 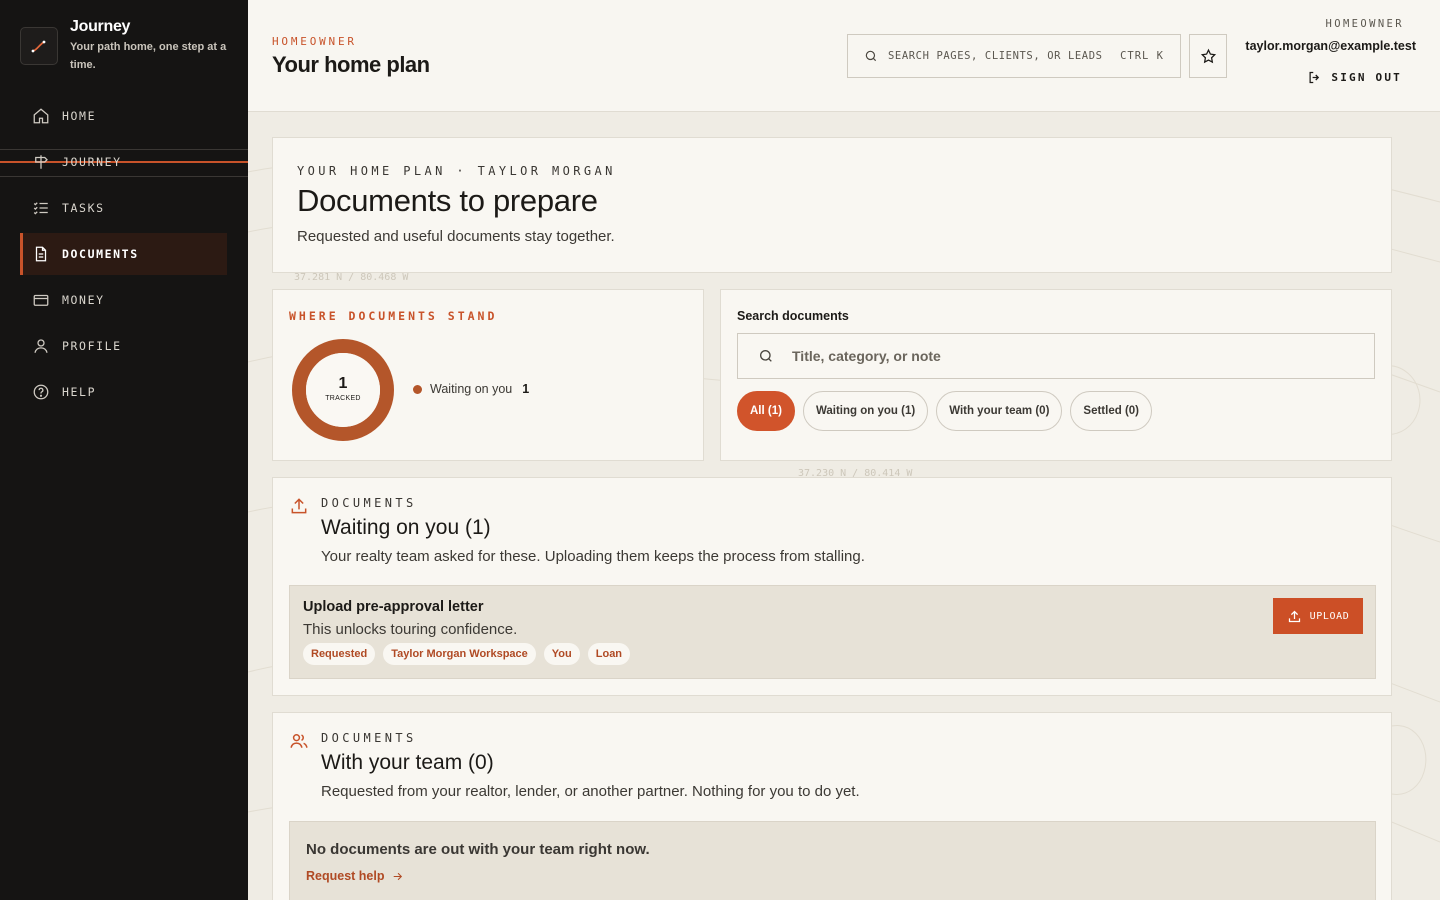 I want to click on filter-chip-team: With your team (0), so click(x=999, y=411).